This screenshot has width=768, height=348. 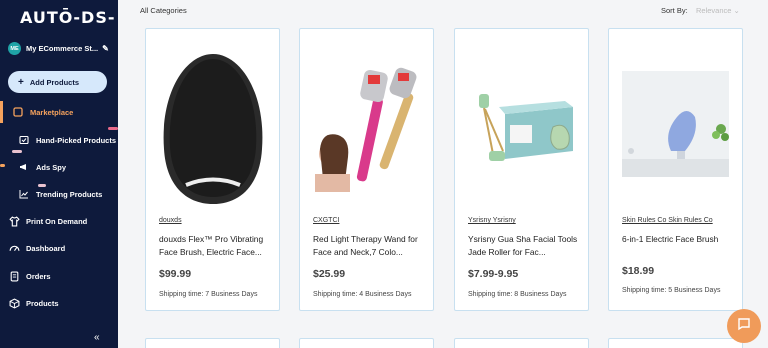 I want to click on chat-bubble-icon, so click(x=744, y=326).